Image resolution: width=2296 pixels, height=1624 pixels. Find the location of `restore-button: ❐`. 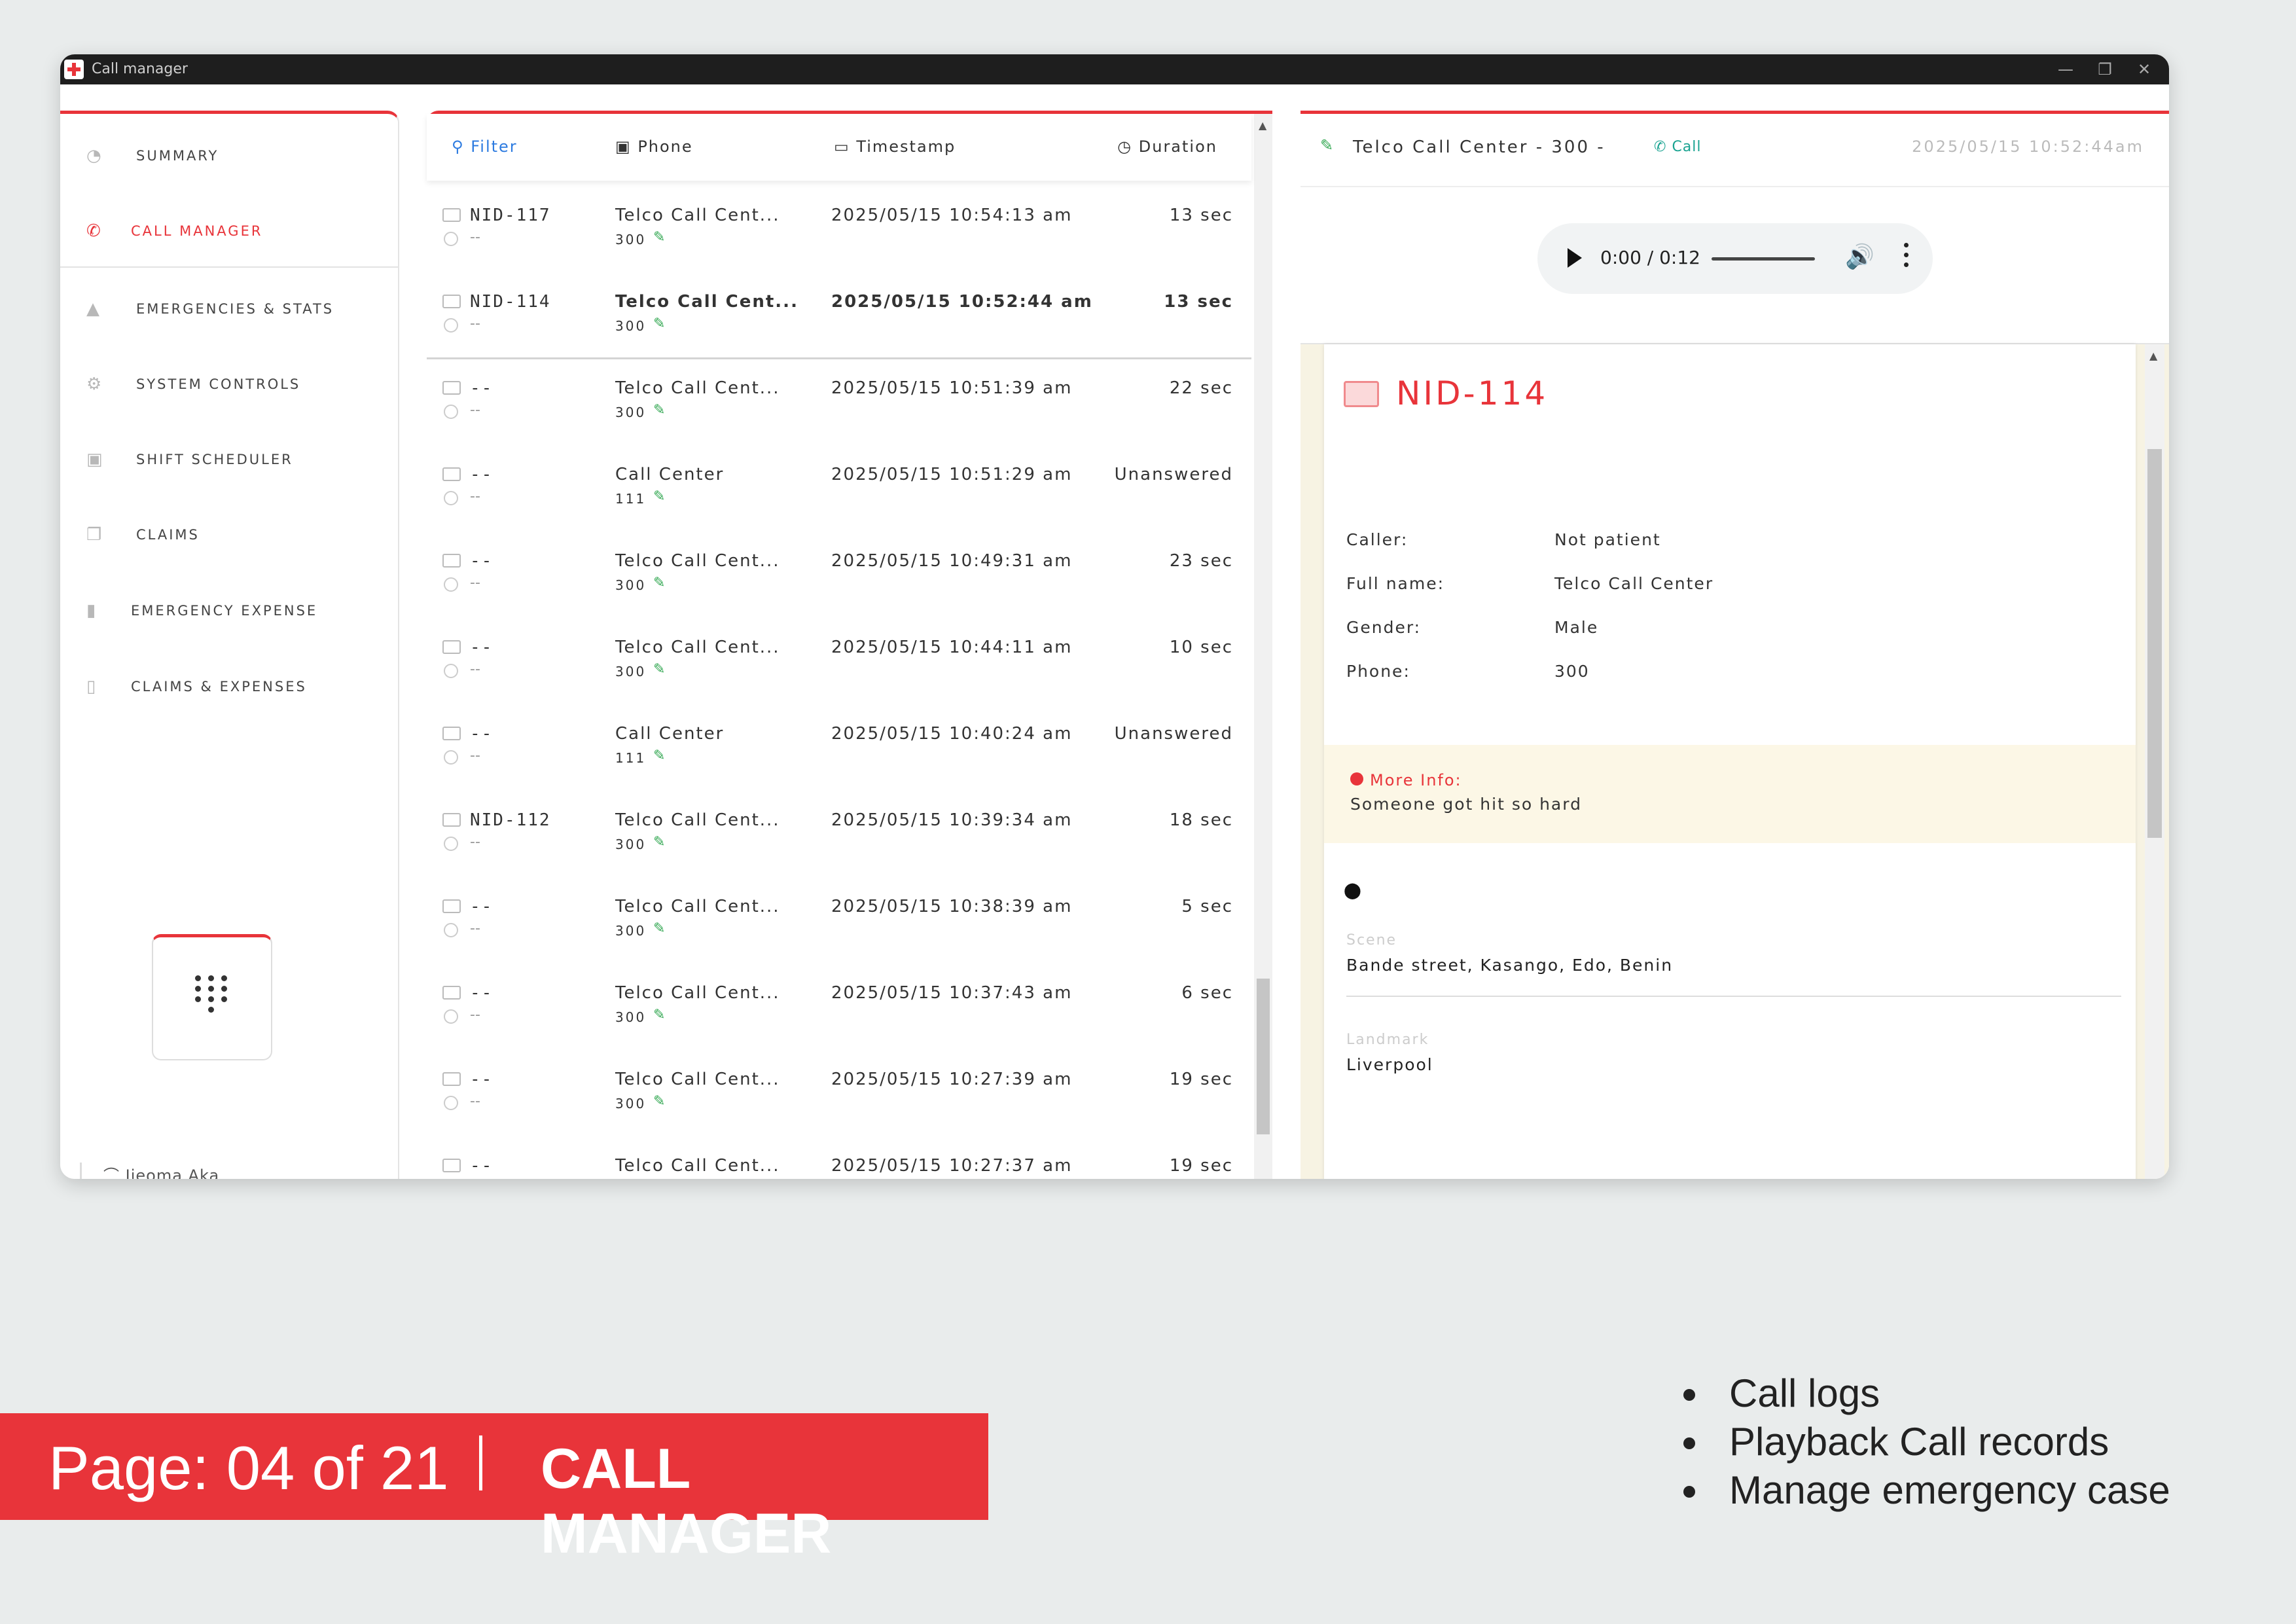

restore-button: ❐ is located at coordinates (2105, 69).